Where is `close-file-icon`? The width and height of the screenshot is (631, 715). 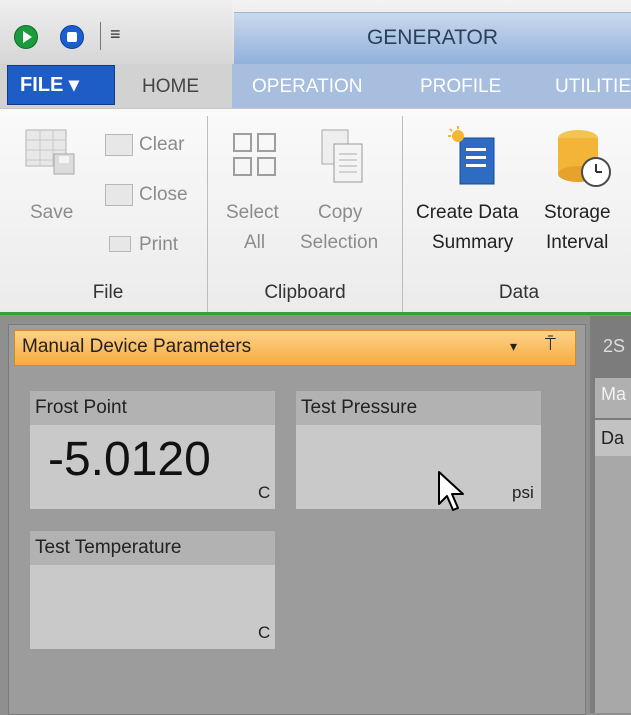
close-file-icon is located at coordinates (119, 195).